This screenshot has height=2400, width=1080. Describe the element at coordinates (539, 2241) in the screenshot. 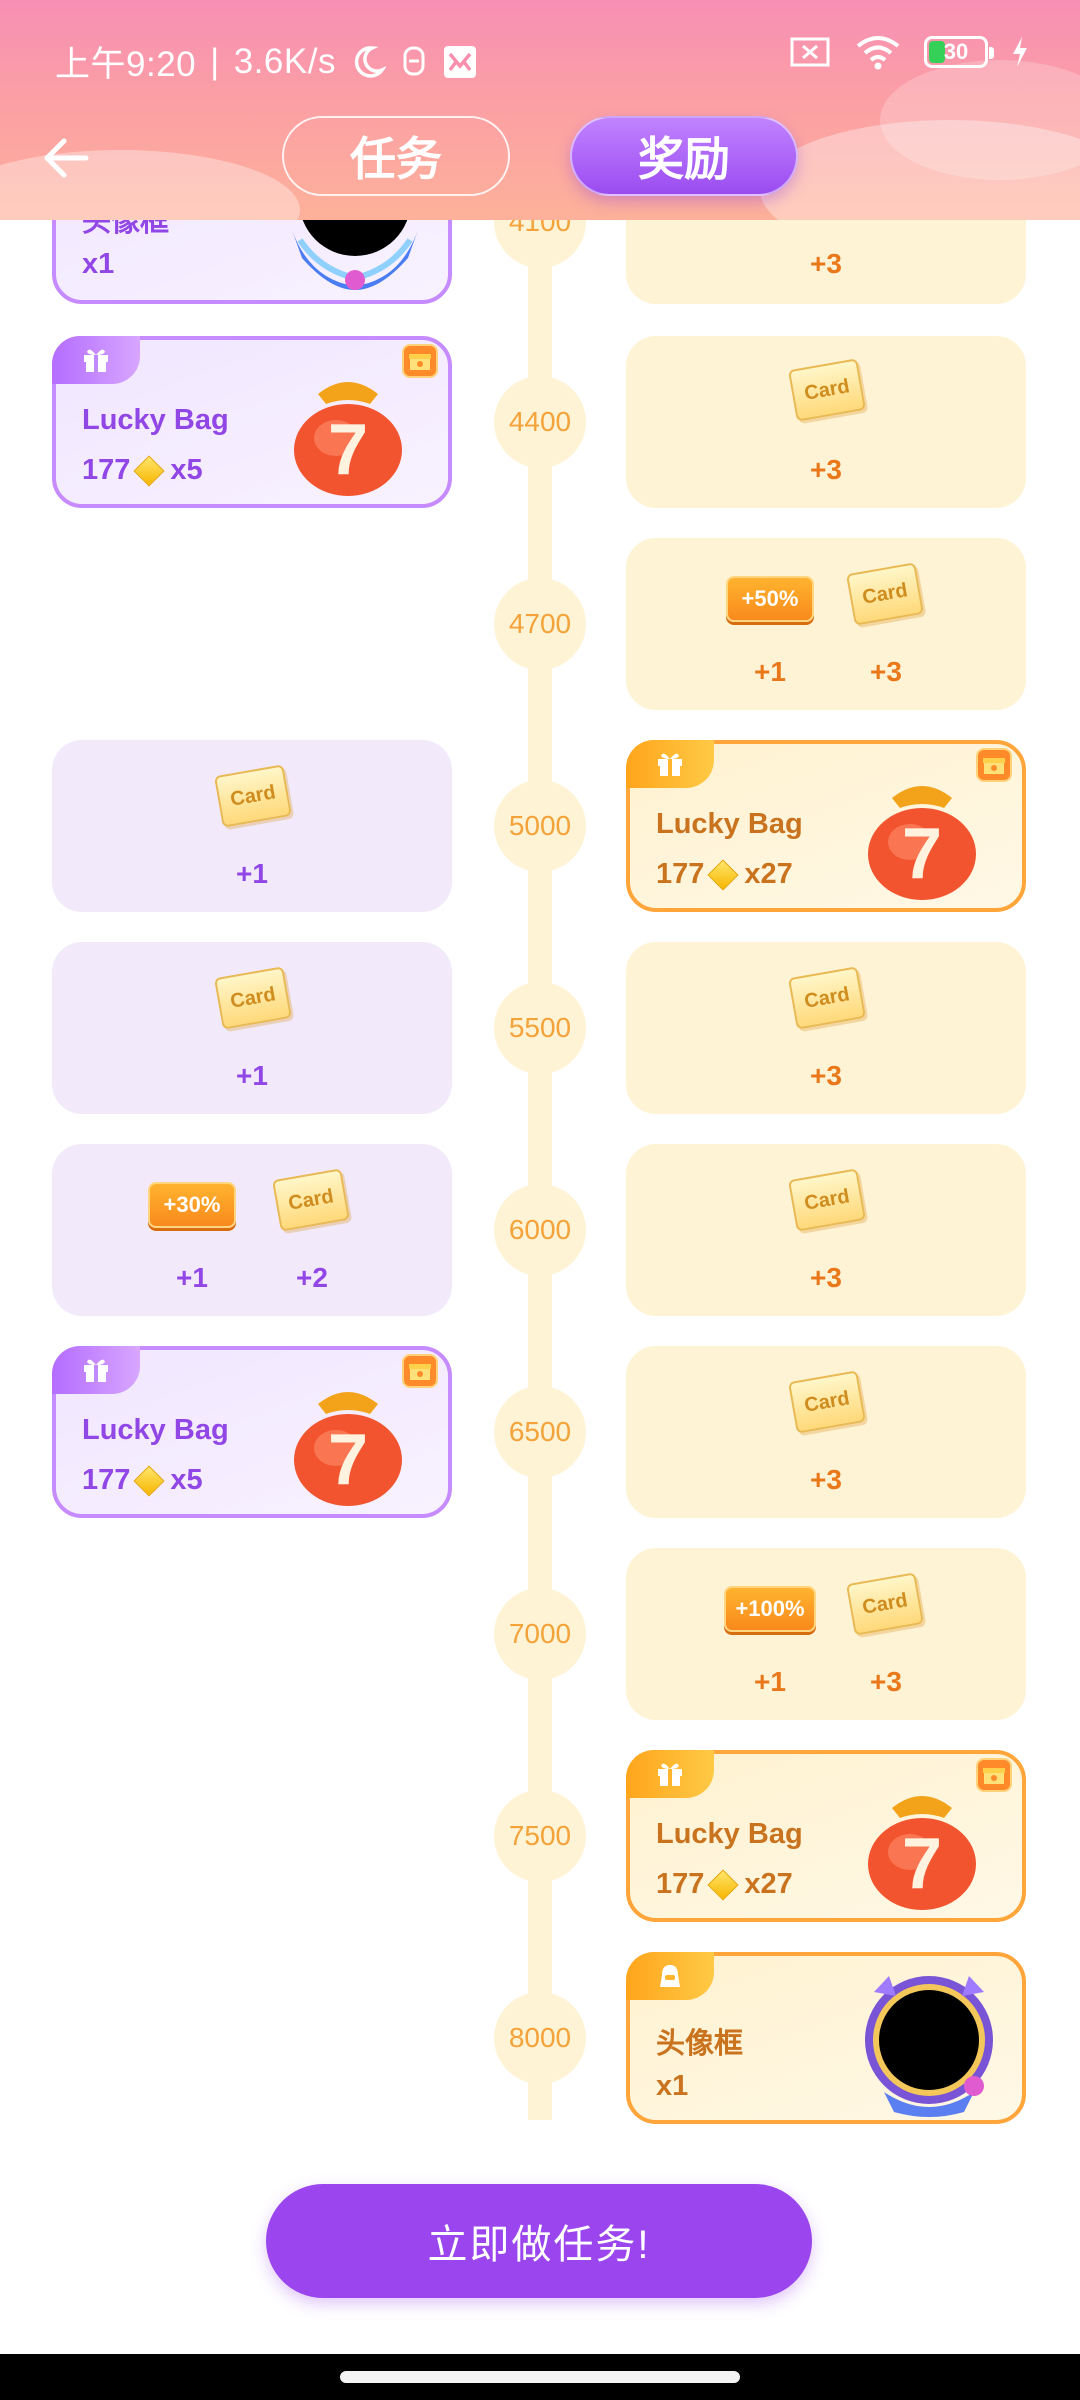

I see `do-task-button: 立即做任务!` at that location.